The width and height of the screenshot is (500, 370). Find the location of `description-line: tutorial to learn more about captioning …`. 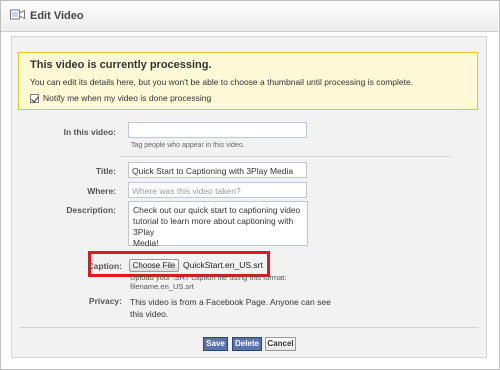

description-line: tutorial to learn more about captioning … is located at coordinates (213, 226).